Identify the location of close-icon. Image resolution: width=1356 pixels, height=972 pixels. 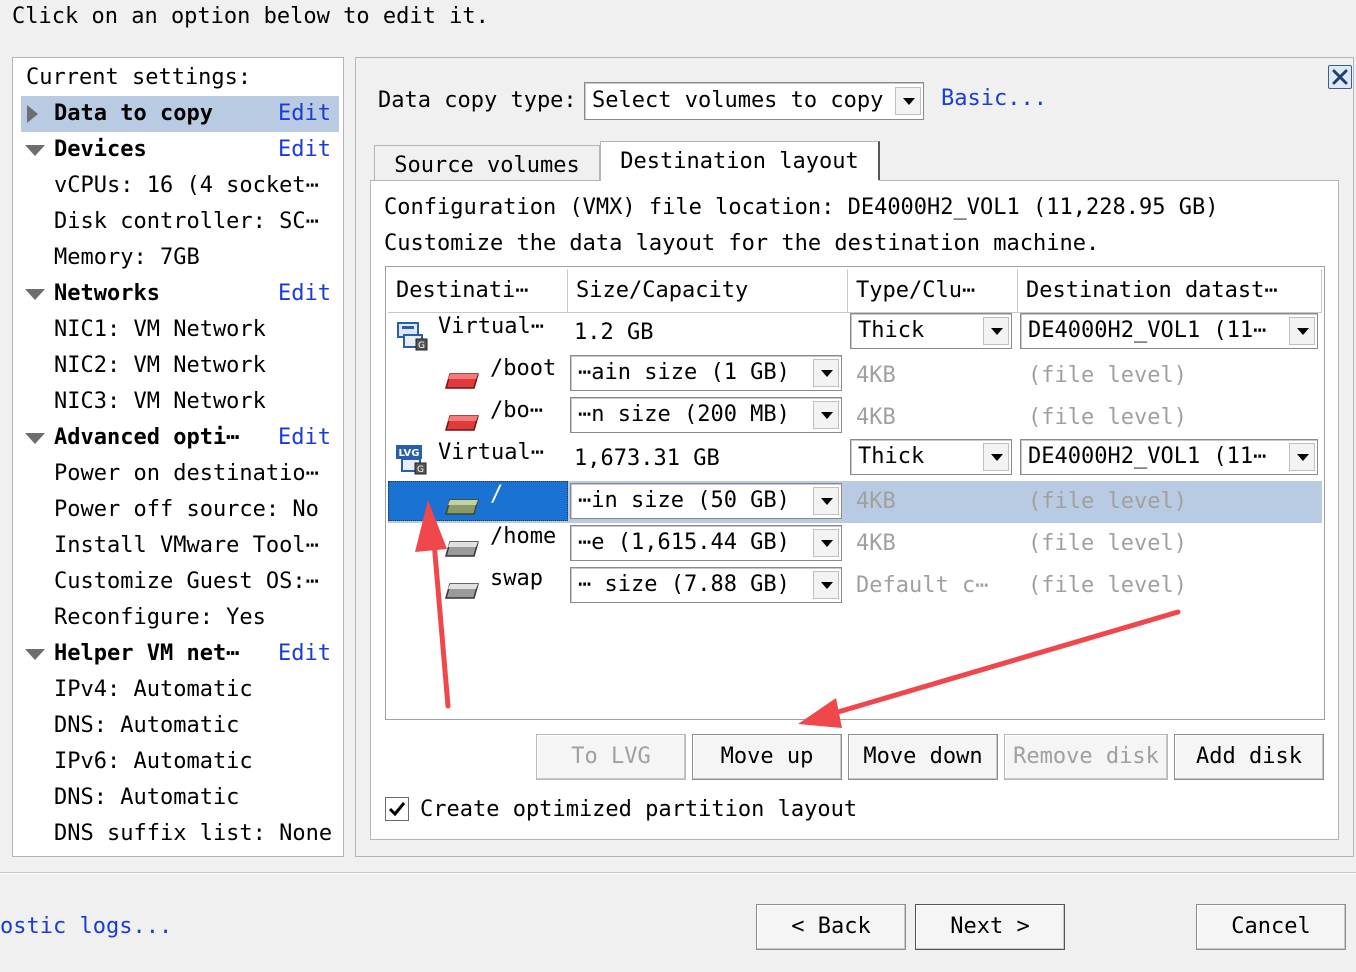
(1340, 77).